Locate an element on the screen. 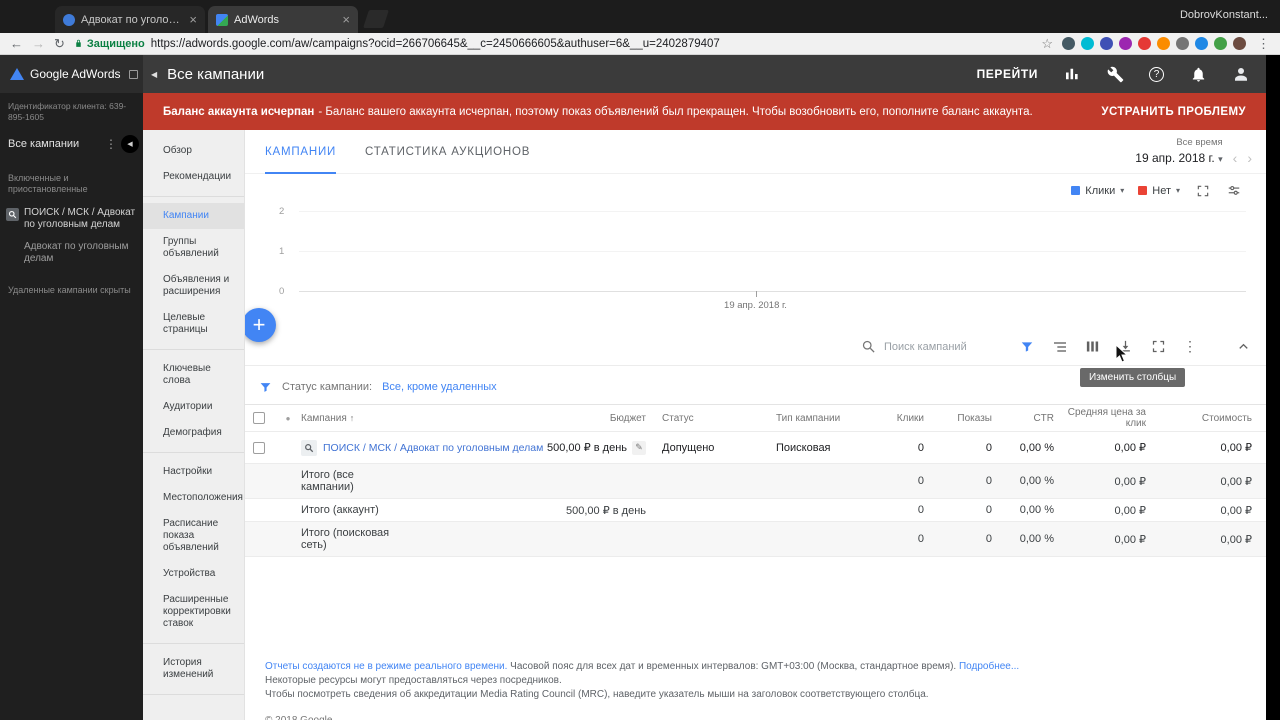  nav-item-settings: Настройки is located at coordinates (193, 472).